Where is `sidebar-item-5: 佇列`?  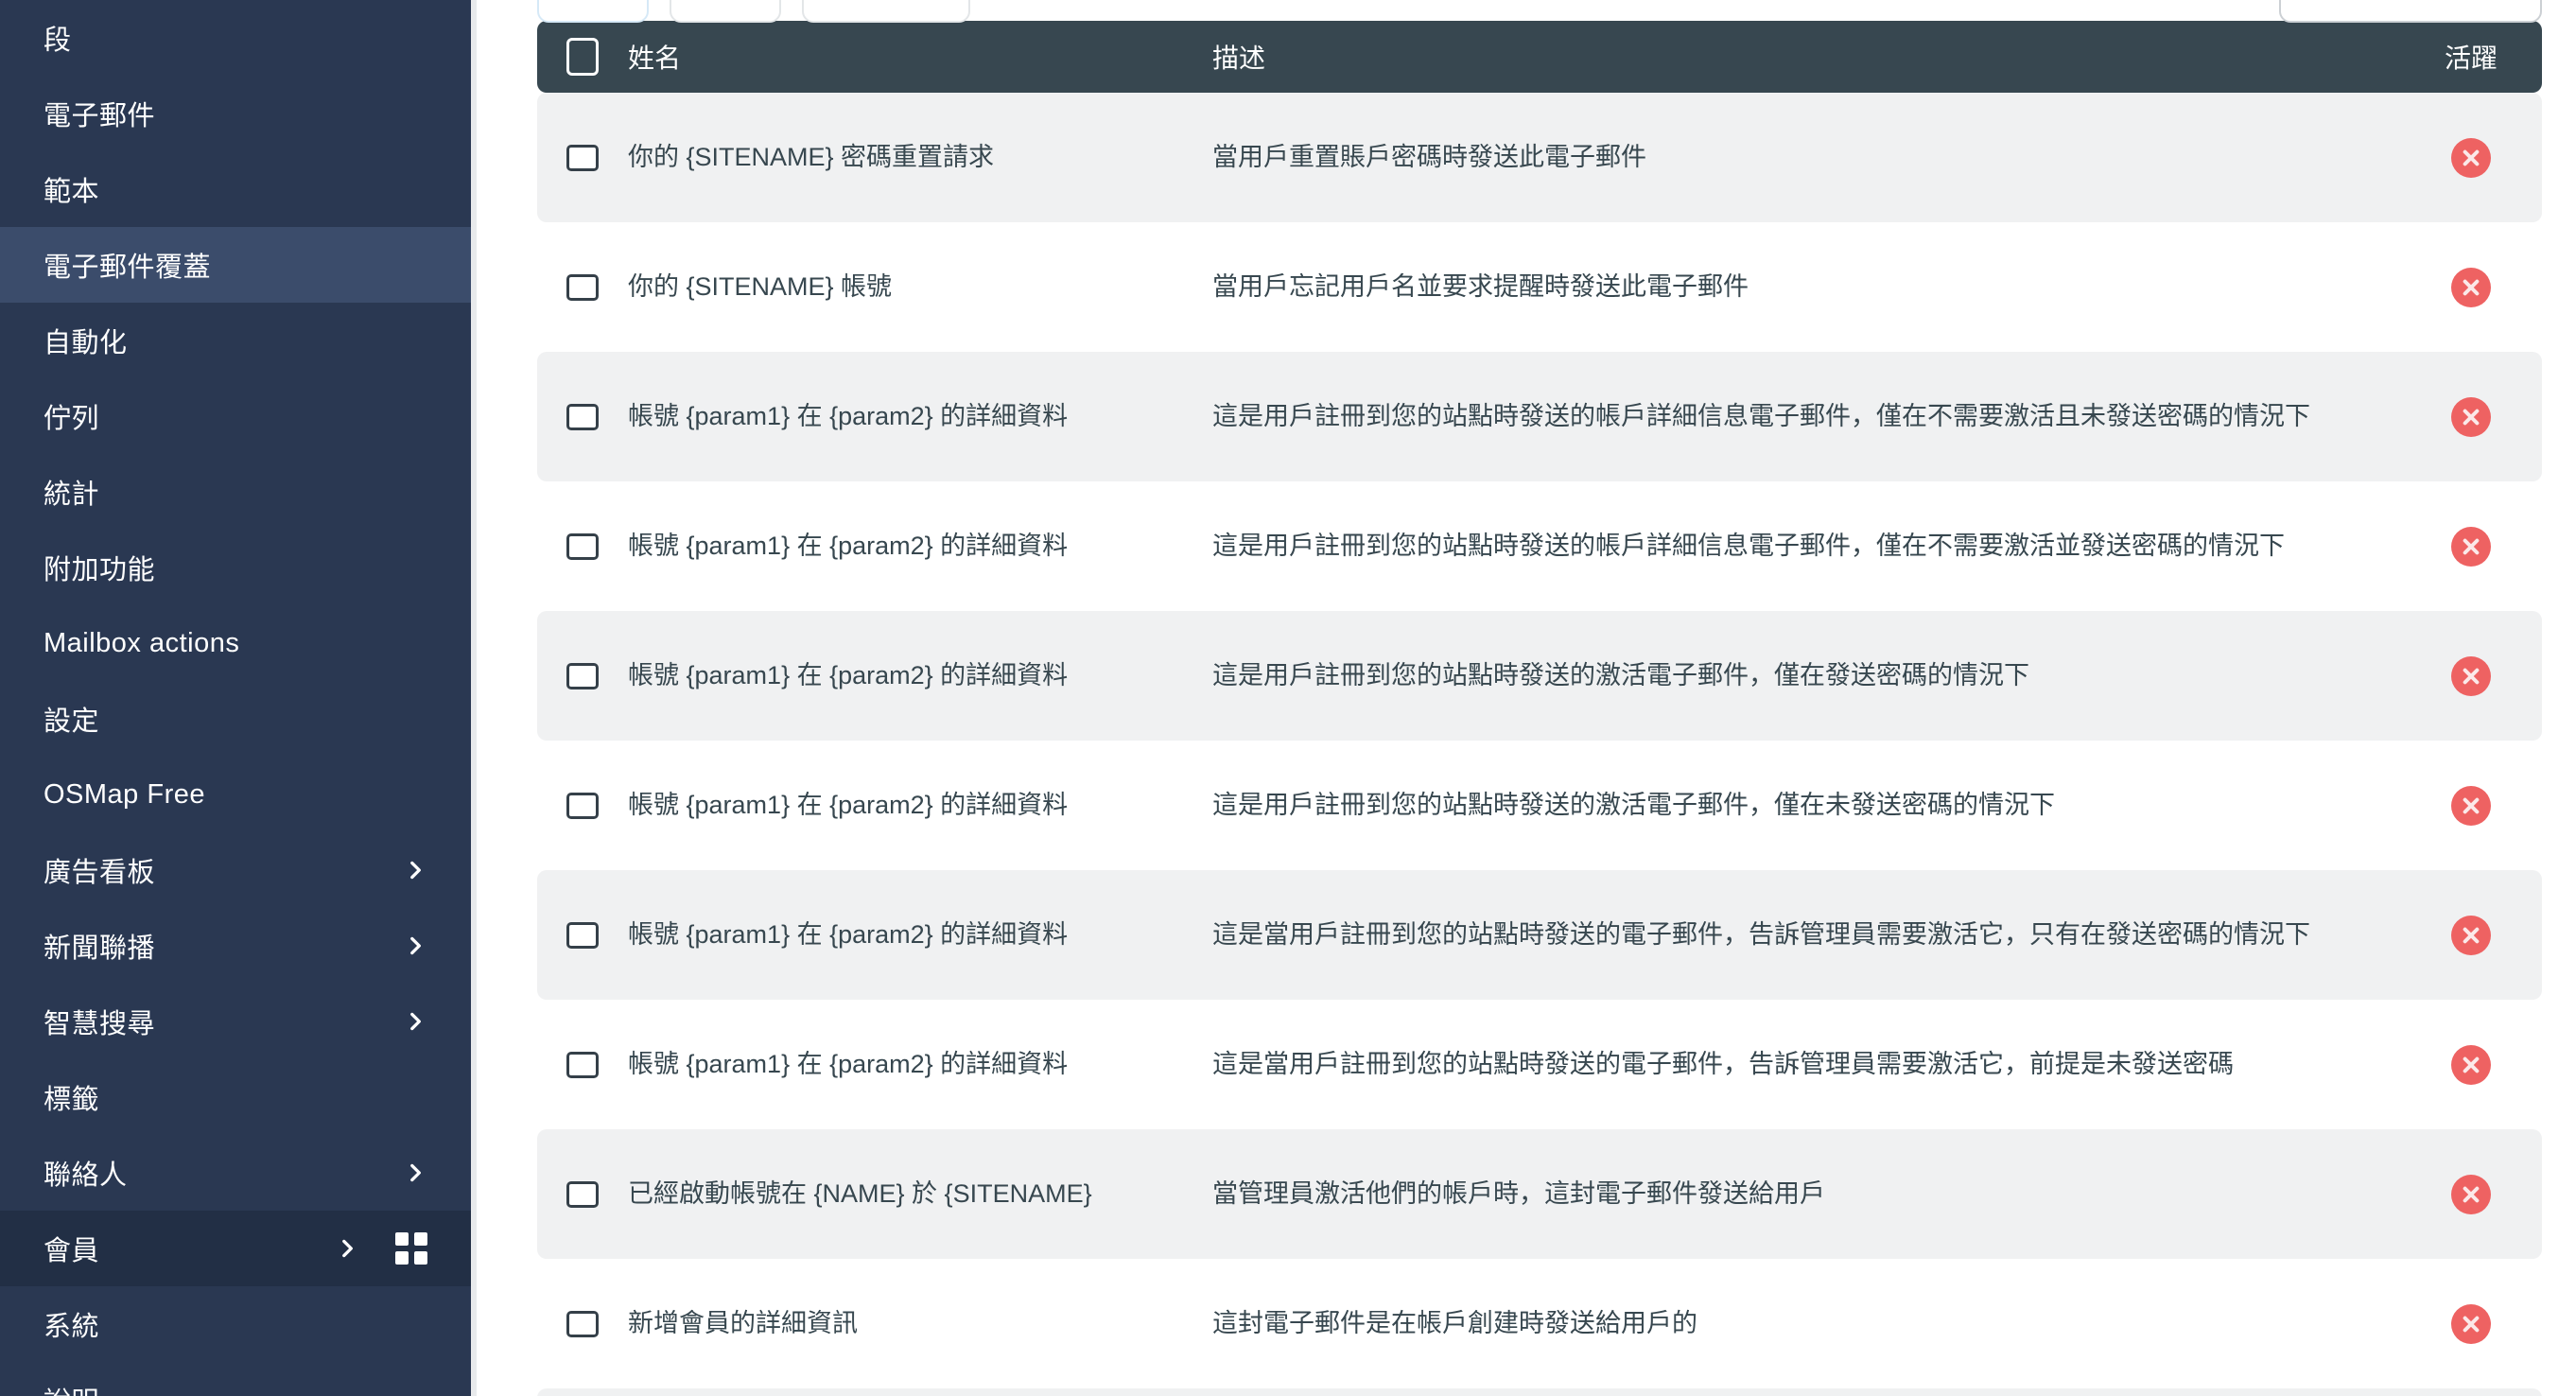
sidebar-item-5: 佇列 is located at coordinates (235, 416).